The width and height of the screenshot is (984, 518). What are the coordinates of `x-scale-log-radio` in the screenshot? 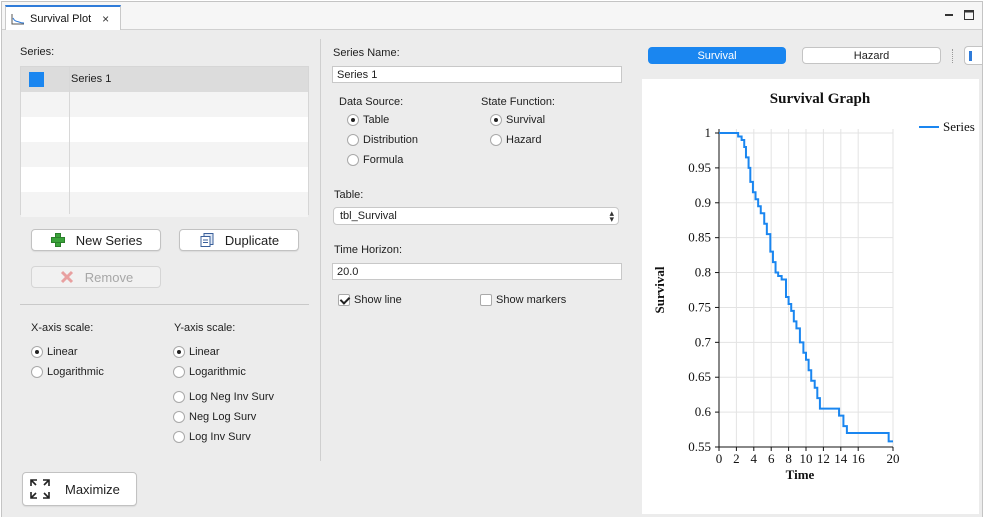 It's located at (37, 372).